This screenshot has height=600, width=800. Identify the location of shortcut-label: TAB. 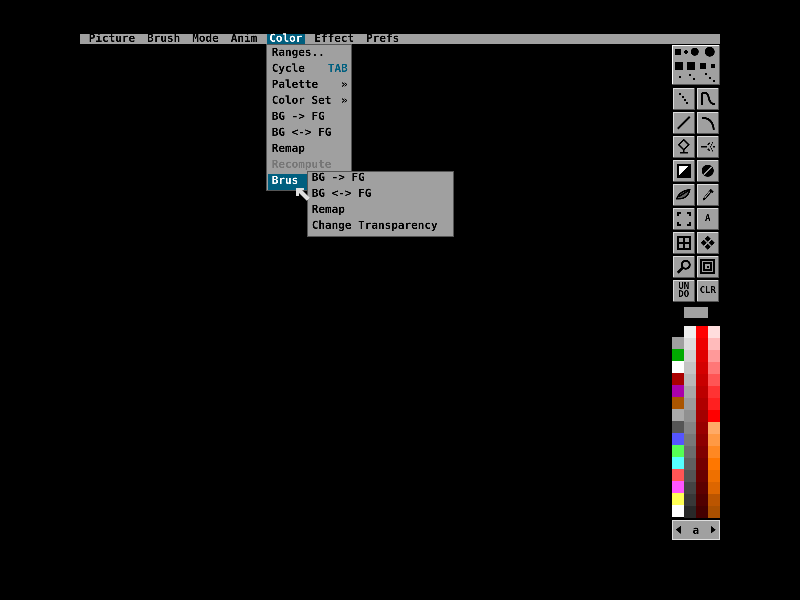
(338, 69).